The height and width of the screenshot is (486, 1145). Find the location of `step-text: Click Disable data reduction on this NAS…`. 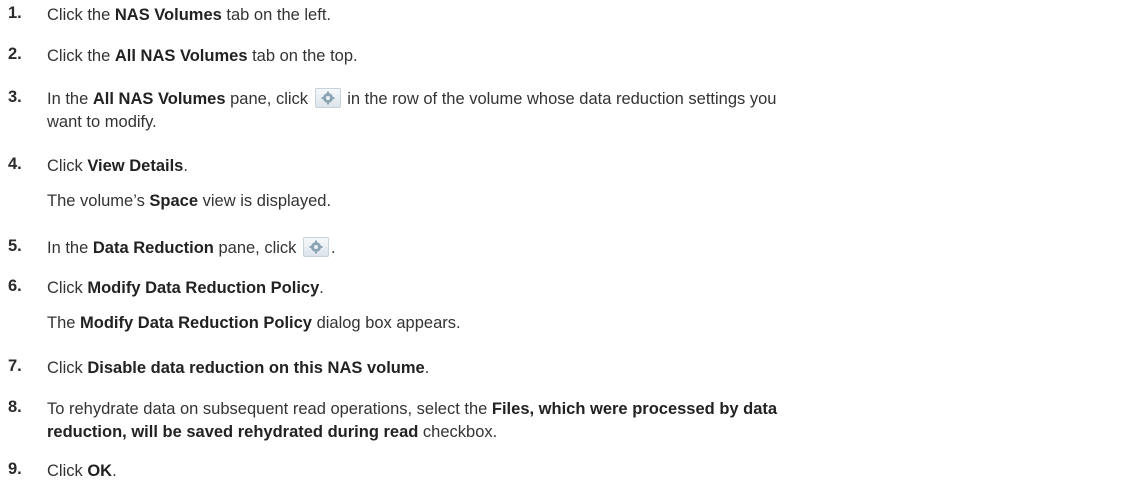

step-text: Click Disable data reduction on this NAS… is located at coordinates (592, 368).